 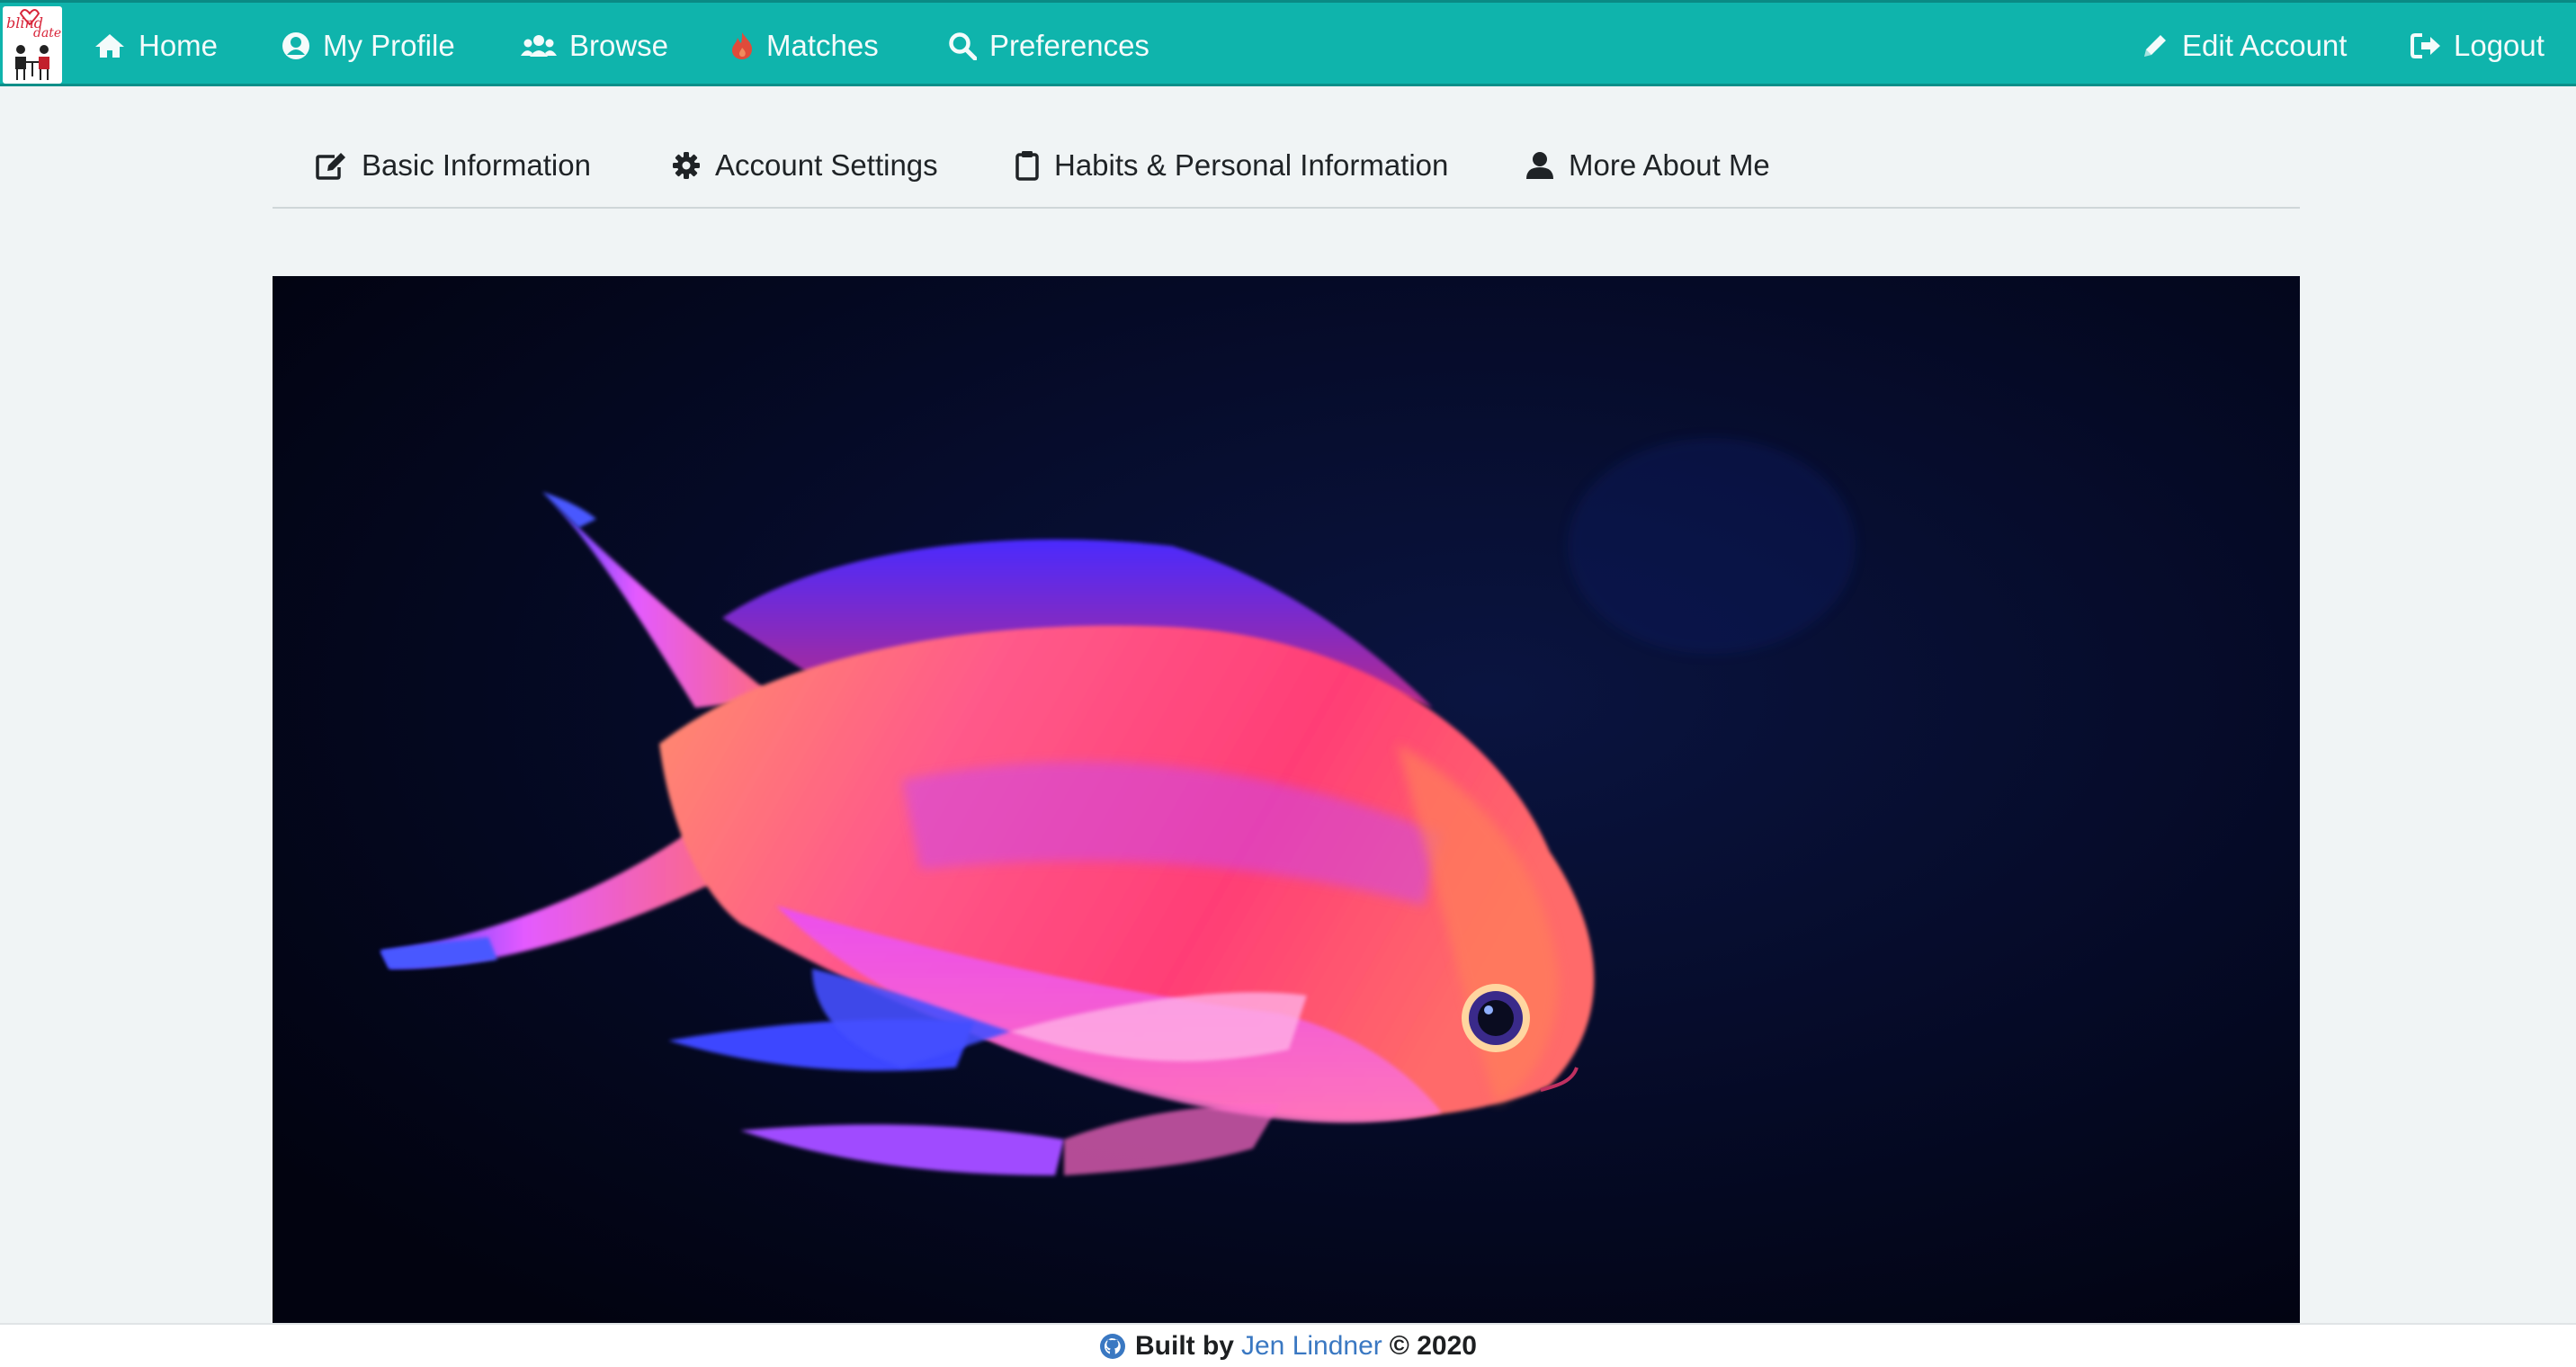 I want to click on nav-home: Home, so click(x=156, y=46).